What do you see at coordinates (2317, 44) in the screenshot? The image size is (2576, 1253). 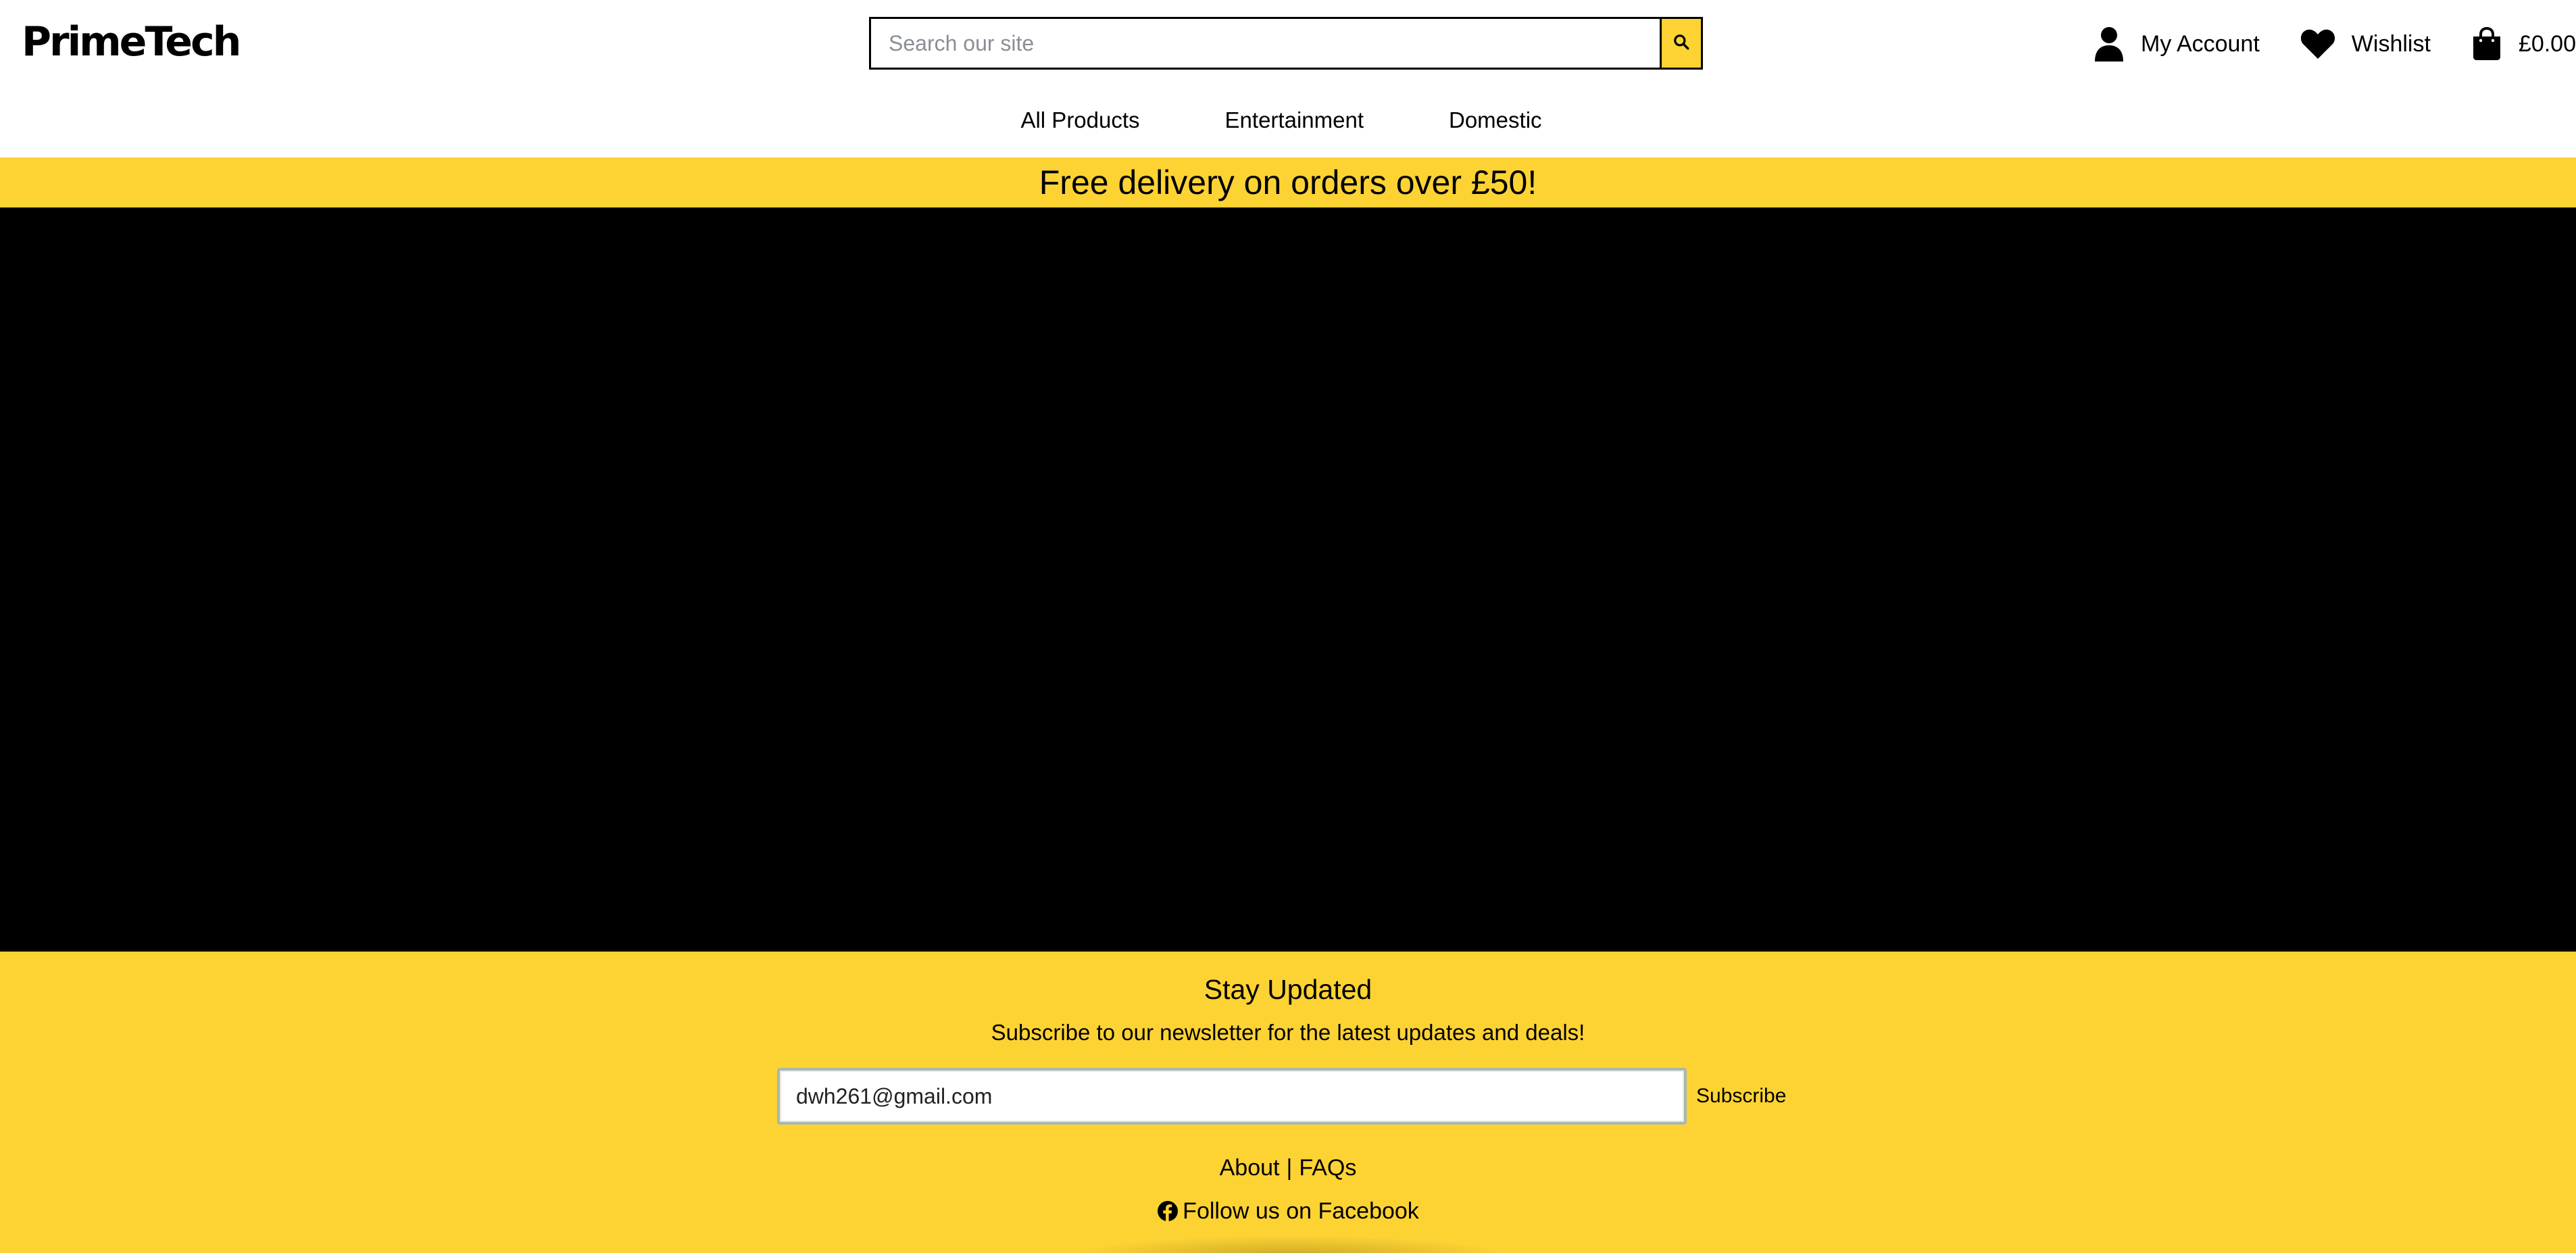 I see `heart-icon` at bounding box center [2317, 44].